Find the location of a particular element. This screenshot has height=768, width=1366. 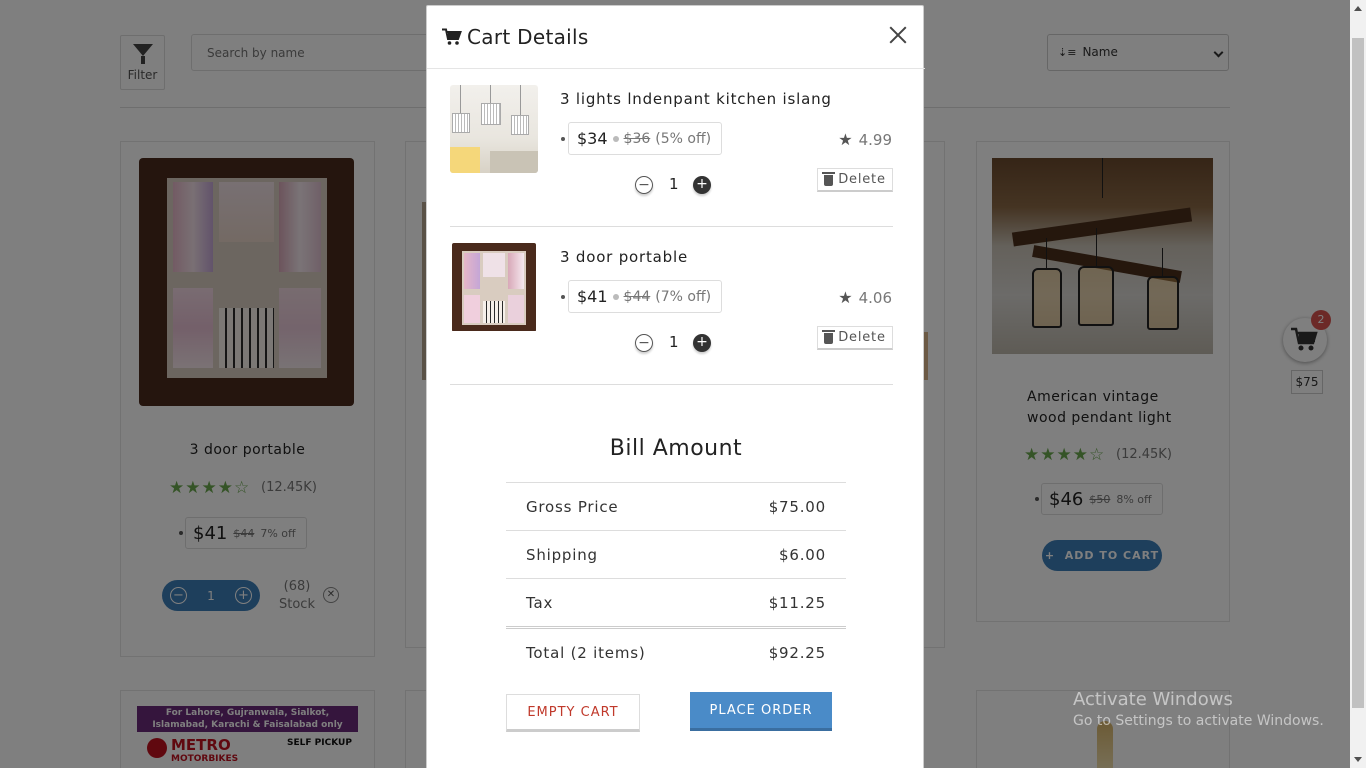

discount: (7% off) is located at coordinates (683, 296).